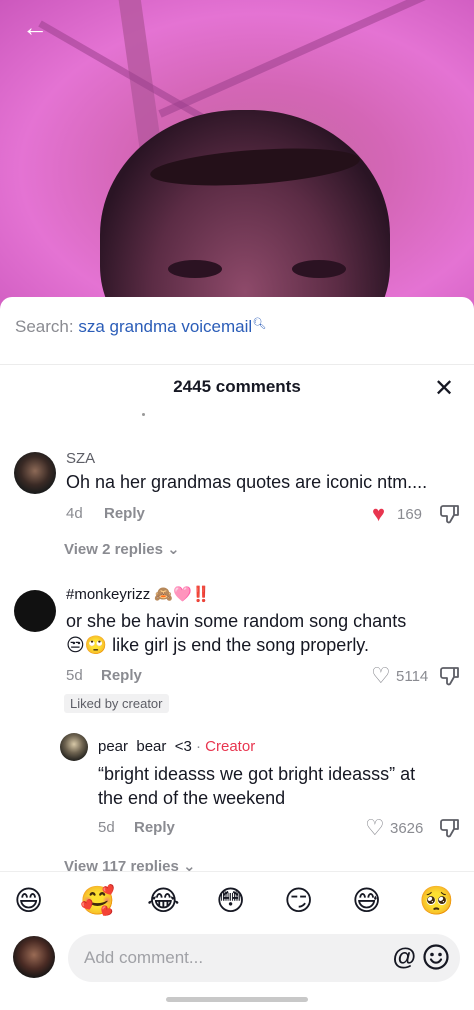 The width and height of the screenshot is (474, 1010). Describe the element at coordinates (74, 513) in the screenshot. I see `comment-time: 4d` at that location.